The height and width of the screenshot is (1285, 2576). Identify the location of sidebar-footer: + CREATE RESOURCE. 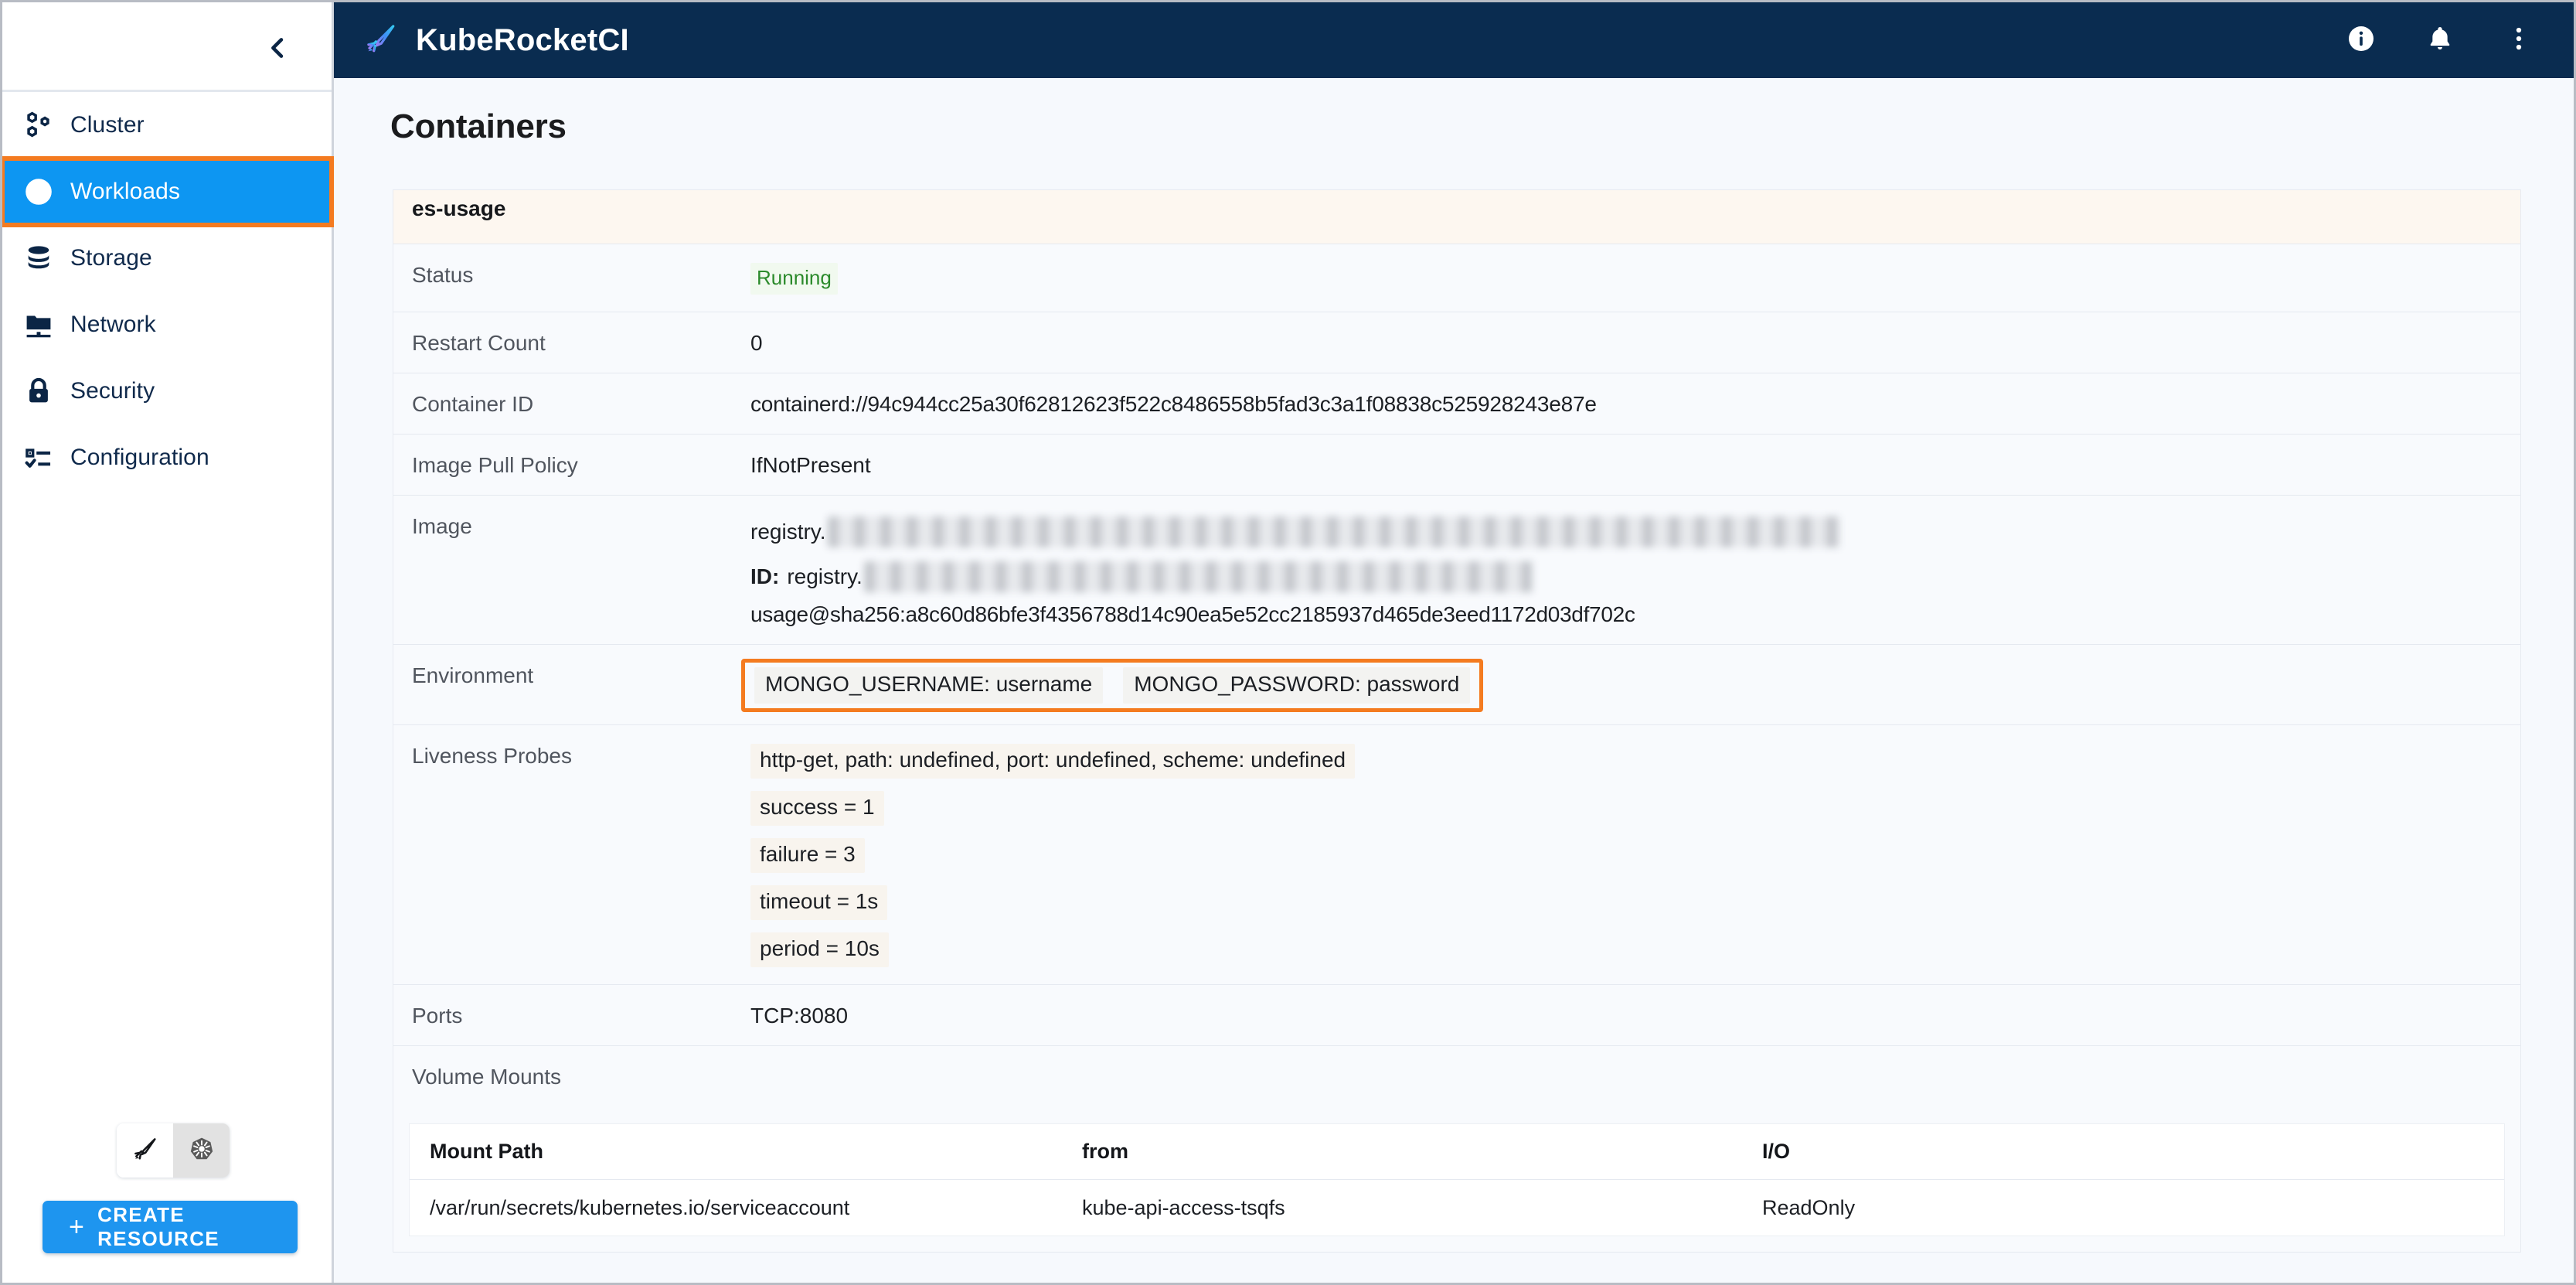
(167, 1203).